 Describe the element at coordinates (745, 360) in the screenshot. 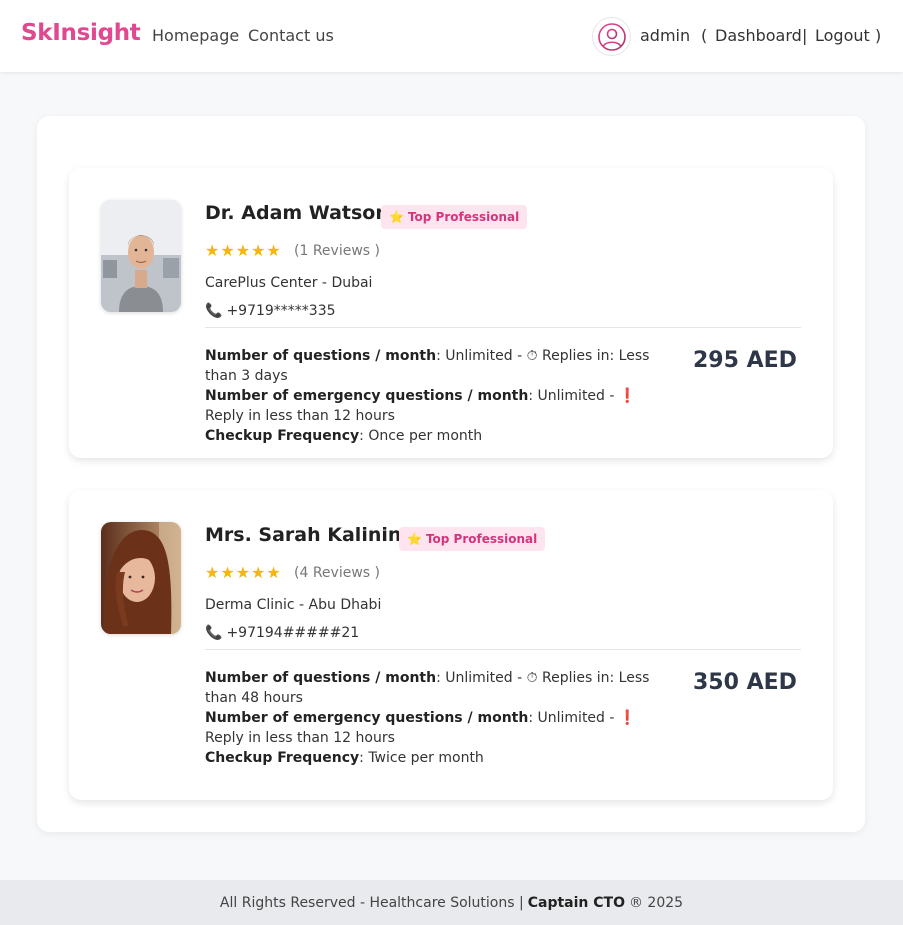

I see `price: 295 AED` at that location.